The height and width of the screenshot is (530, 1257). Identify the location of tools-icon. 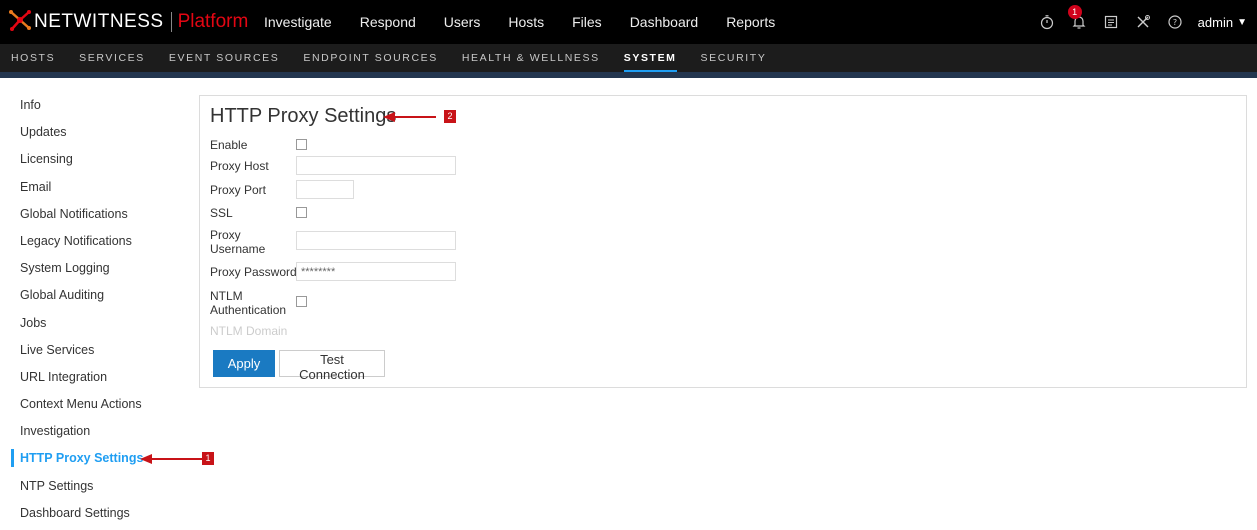
(1143, 22).